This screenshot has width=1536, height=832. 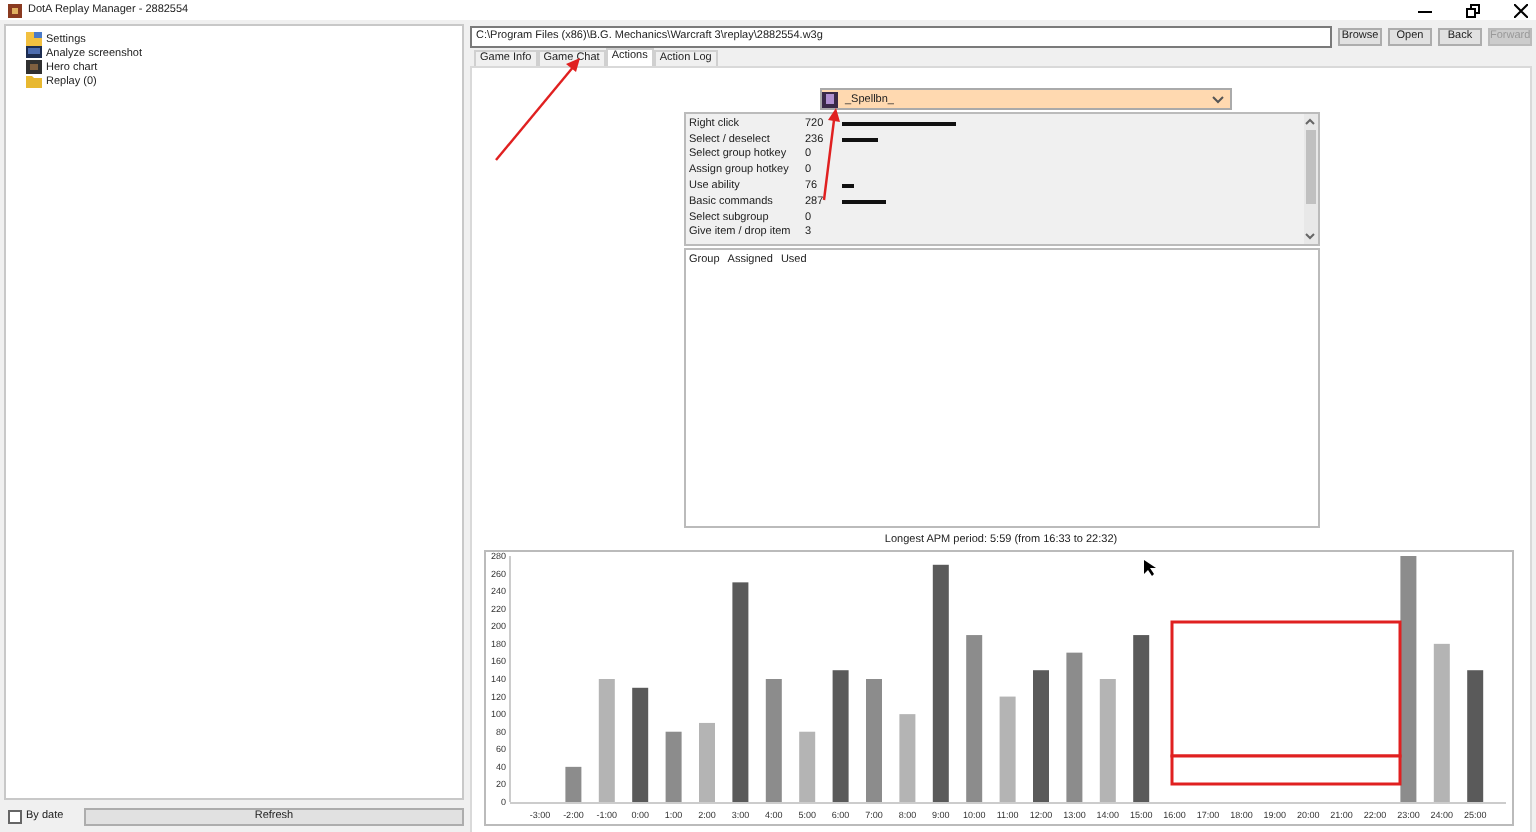 What do you see at coordinates (34, 39) in the screenshot?
I see `settings-icon` at bounding box center [34, 39].